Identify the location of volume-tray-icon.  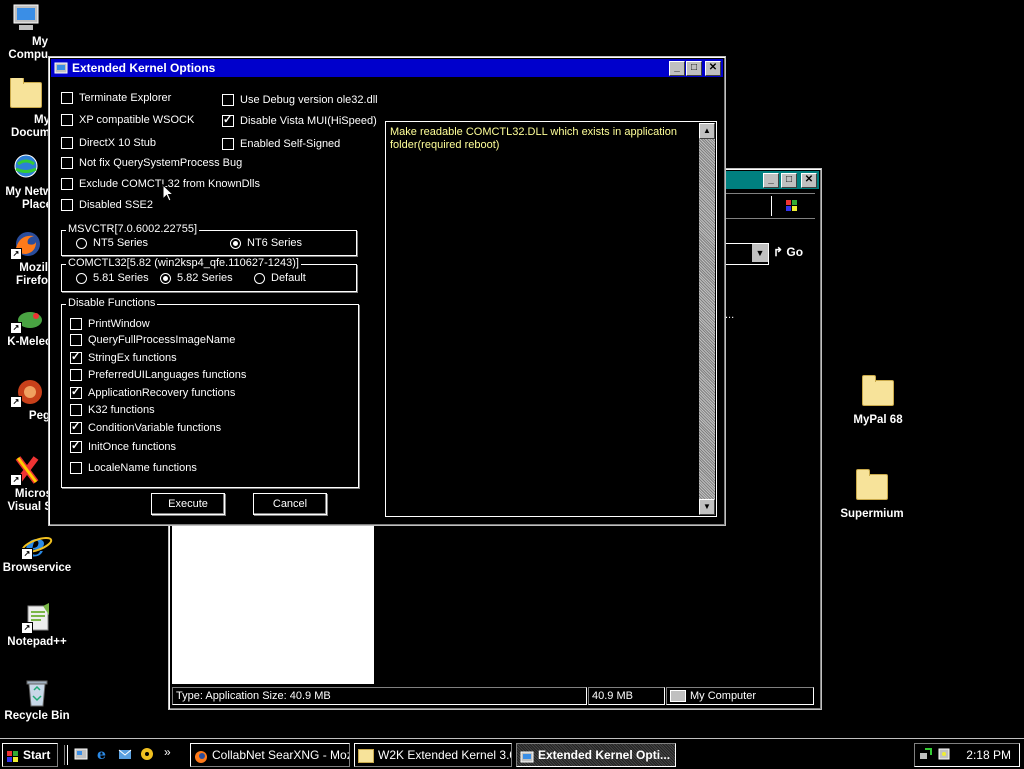
(944, 754).